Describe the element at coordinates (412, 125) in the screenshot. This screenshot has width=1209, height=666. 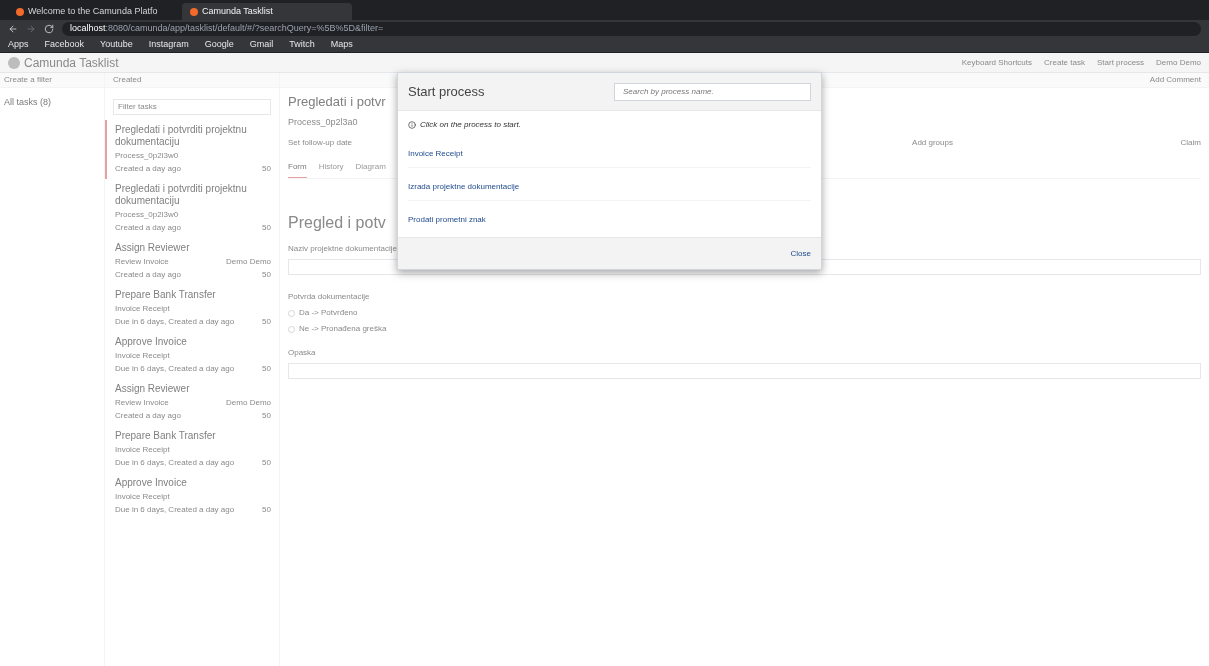
I see `info-icon` at that location.